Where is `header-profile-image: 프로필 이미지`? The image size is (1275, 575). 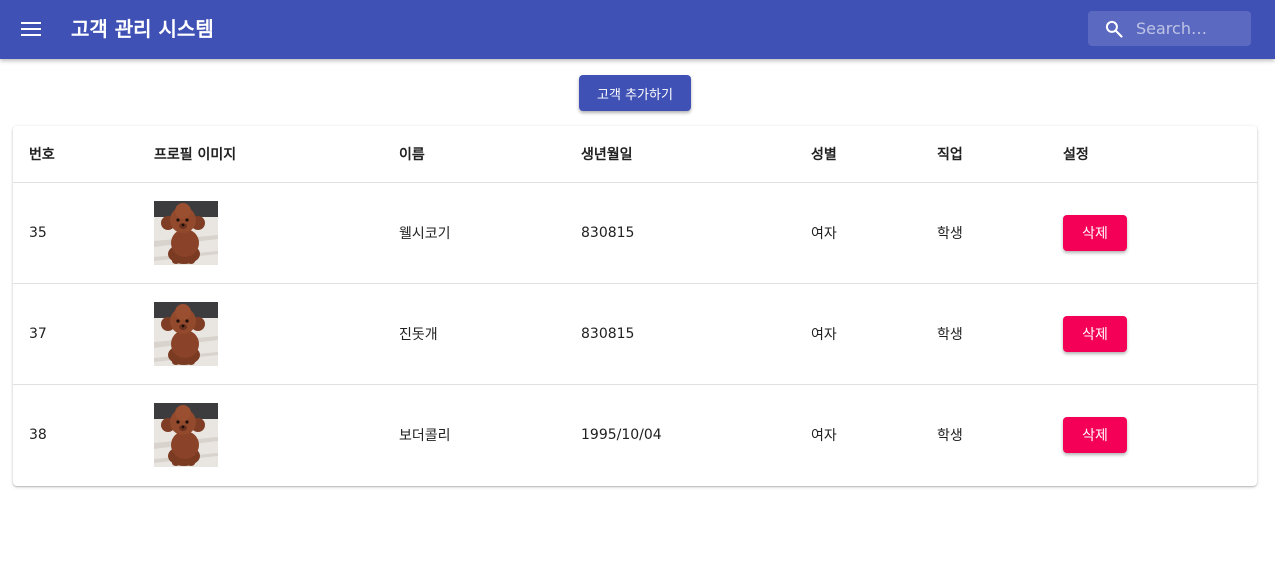 header-profile-image: 프로필 이미지 is located at coordinates (260, 154).